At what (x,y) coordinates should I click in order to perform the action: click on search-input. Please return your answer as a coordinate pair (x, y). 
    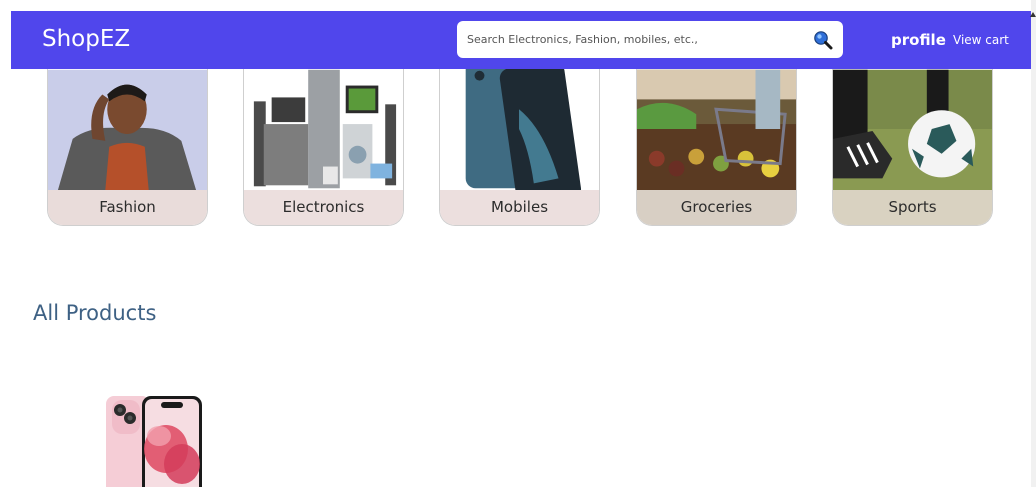
    Looking at the image, I should click on (632, 39).